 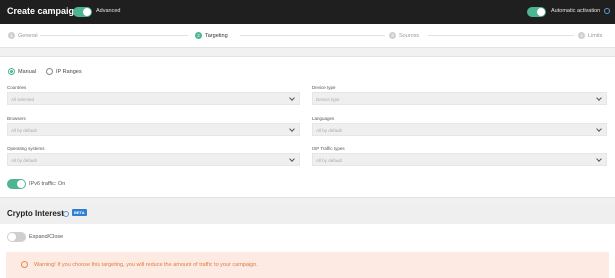 What do you see at coordinates (153, 98) in the screenshot?
I see `countries-select: All selected` at bounding box center [153, 98].